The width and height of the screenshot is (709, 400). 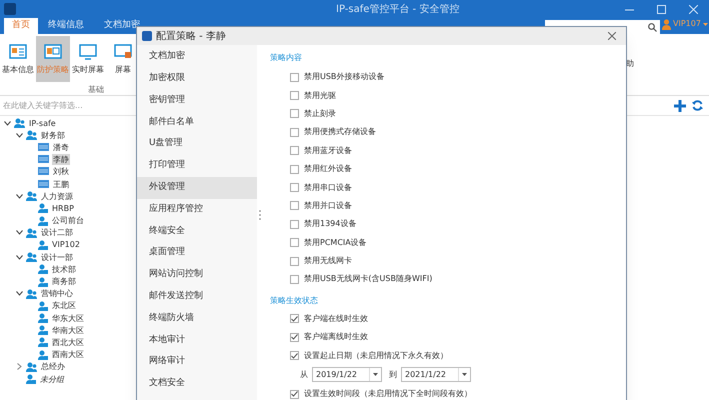 I want to click on tab: 终端信息, so click(x=66, y=26).